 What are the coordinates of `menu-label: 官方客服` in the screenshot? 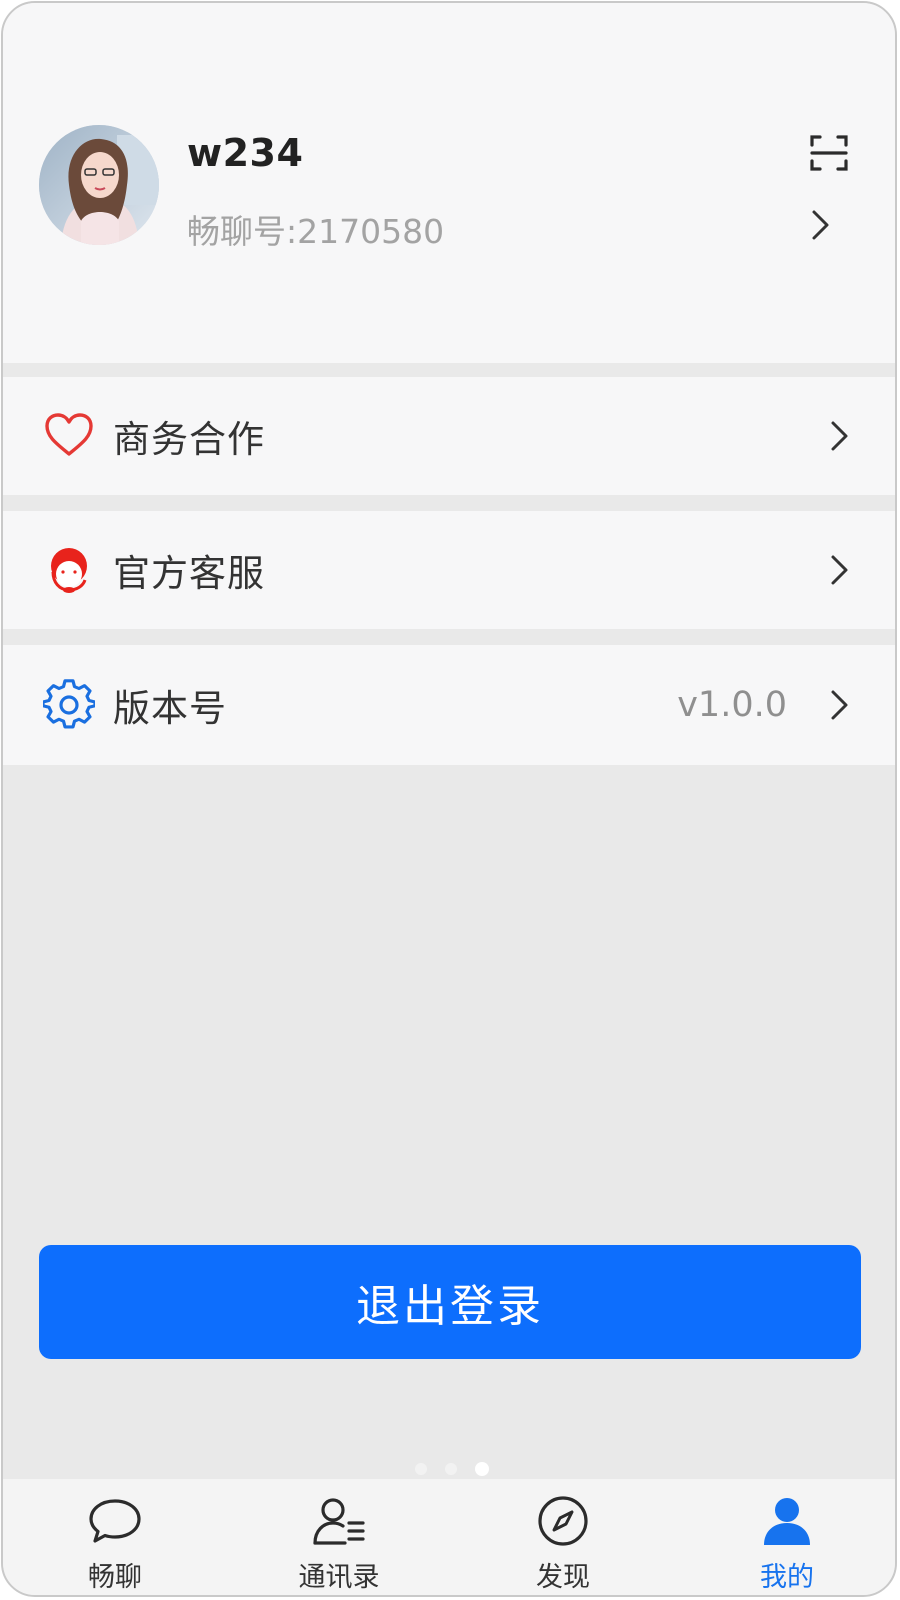 It's located at (189, 573).